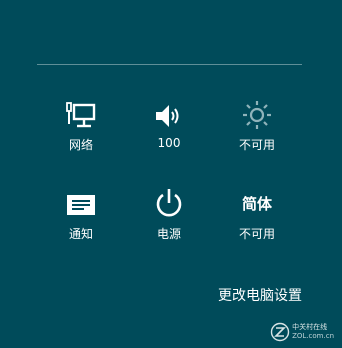 This screenshot has height=348, width=342. I want to click on brightness-tile: 不可用, so click(257, 131).